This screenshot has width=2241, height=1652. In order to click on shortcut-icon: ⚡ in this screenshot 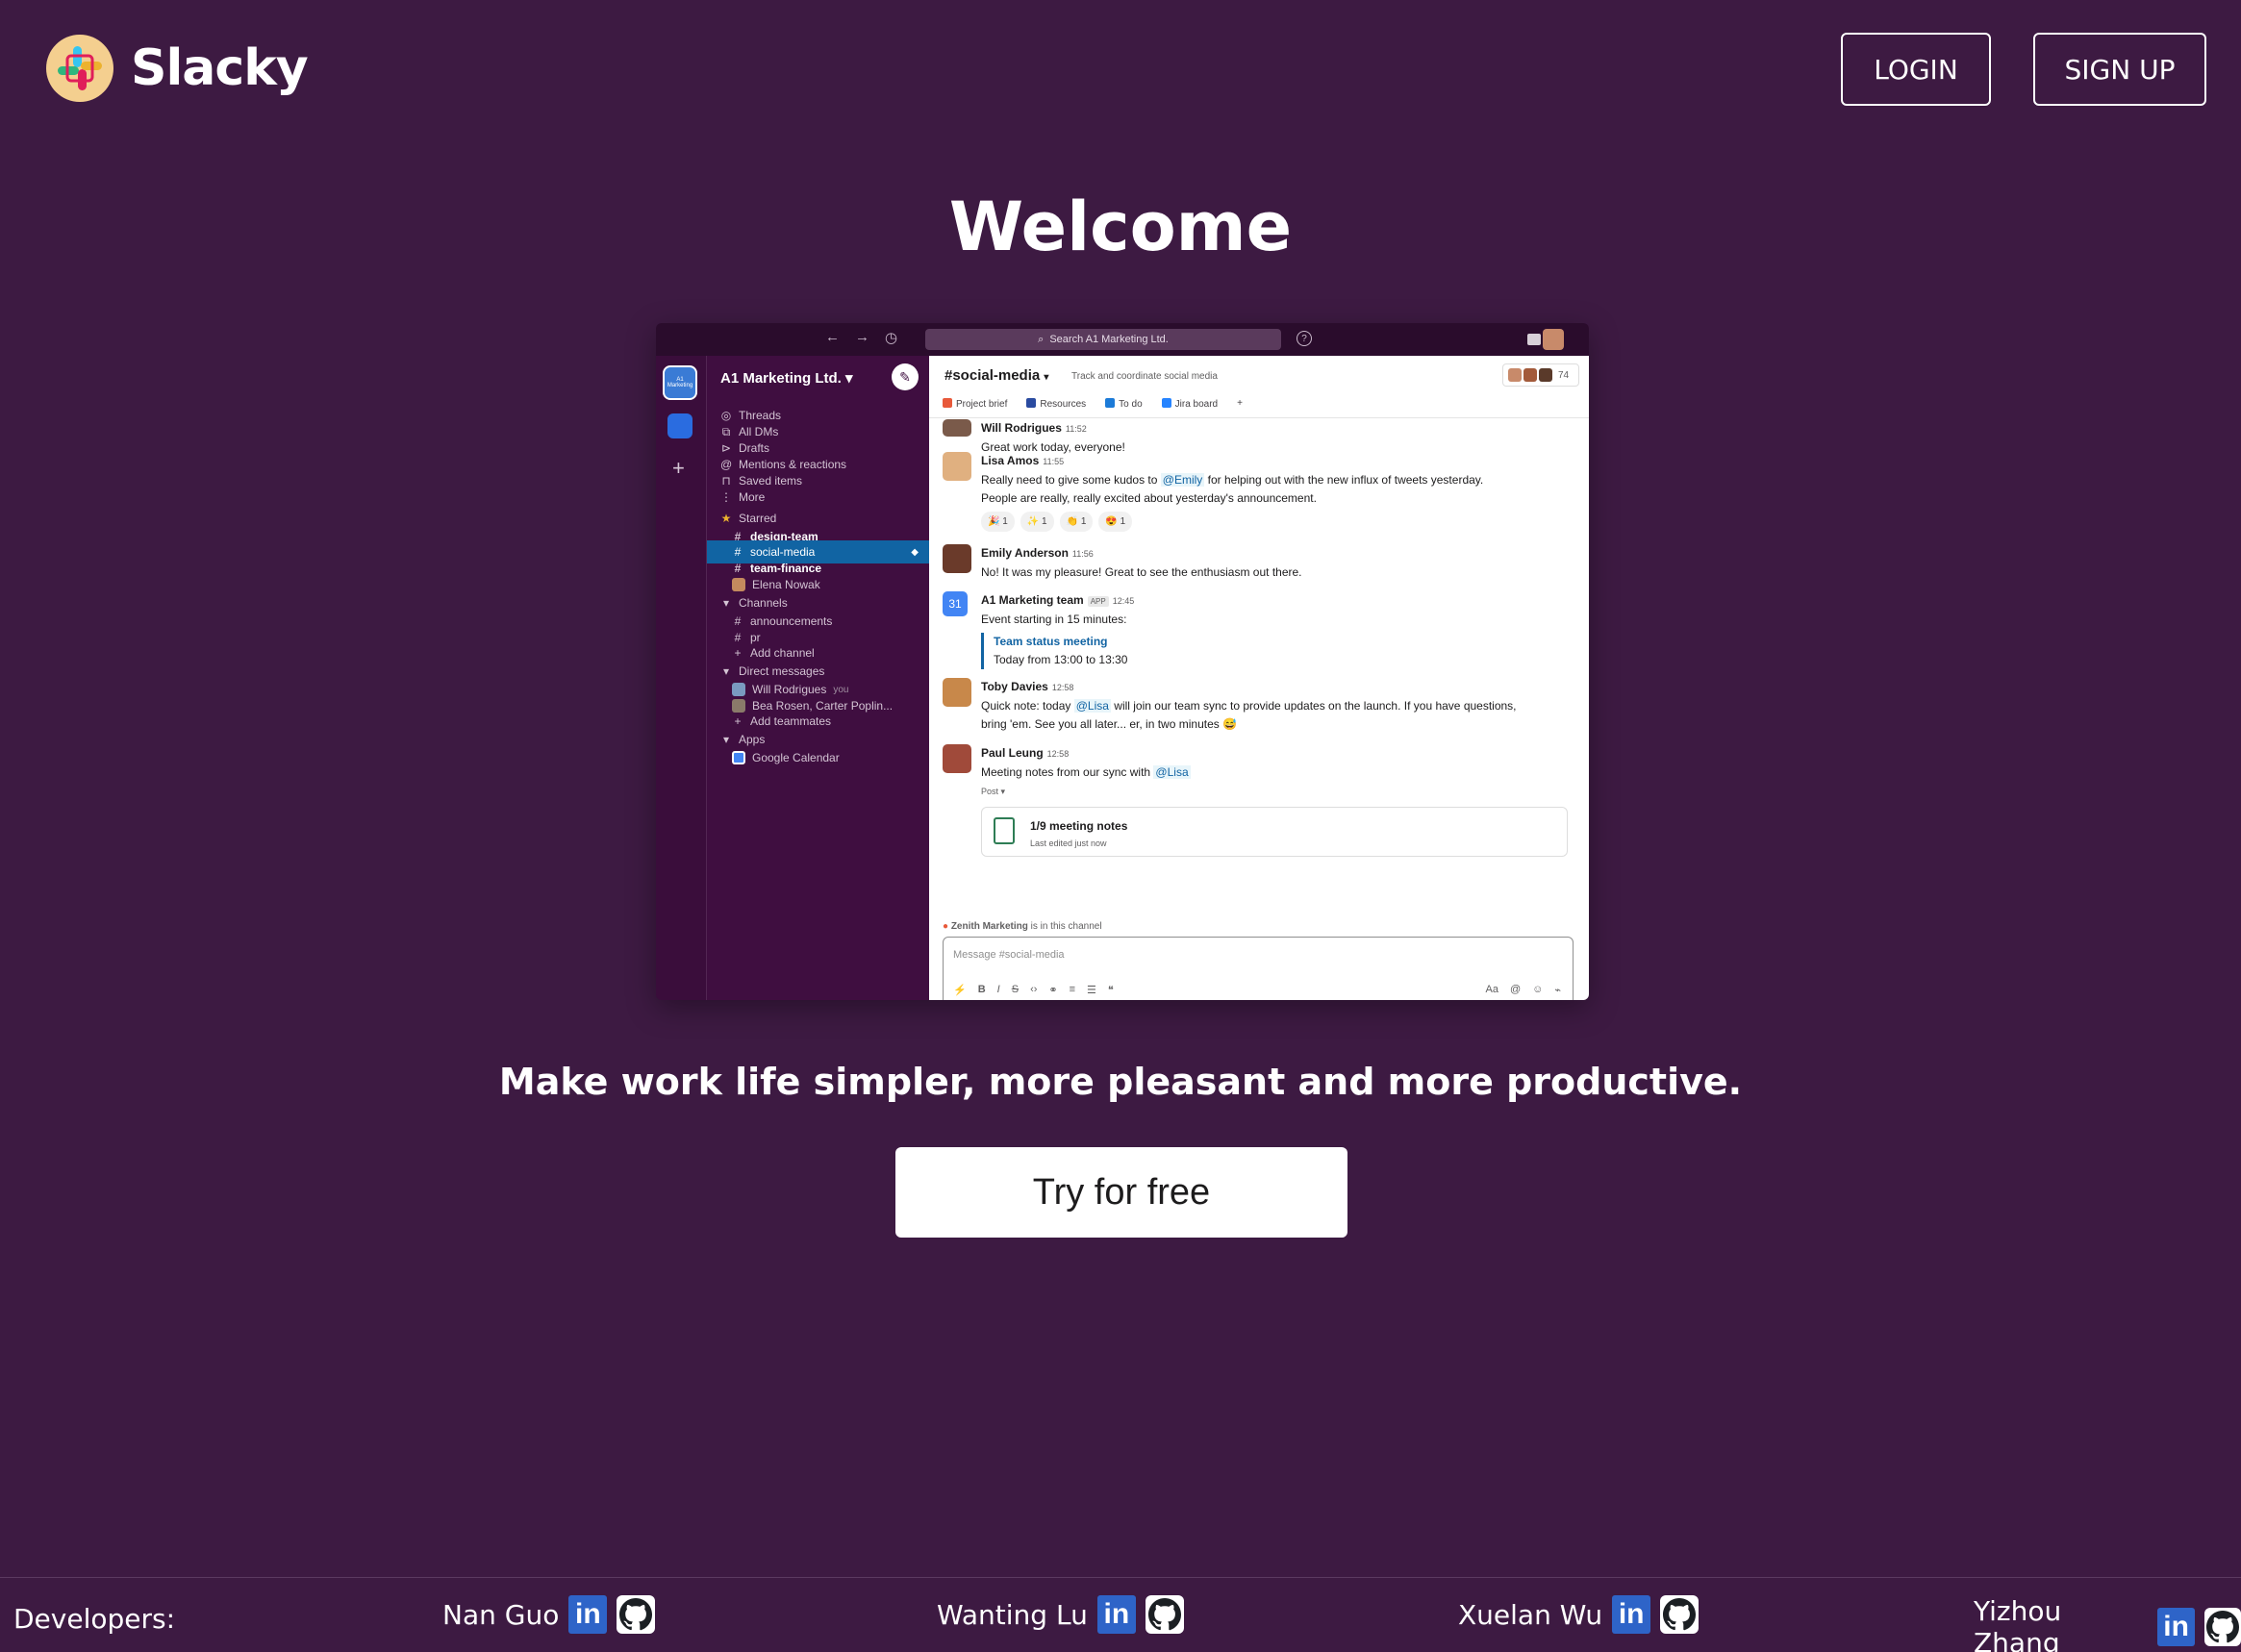, I will do `click(960, 990)`.